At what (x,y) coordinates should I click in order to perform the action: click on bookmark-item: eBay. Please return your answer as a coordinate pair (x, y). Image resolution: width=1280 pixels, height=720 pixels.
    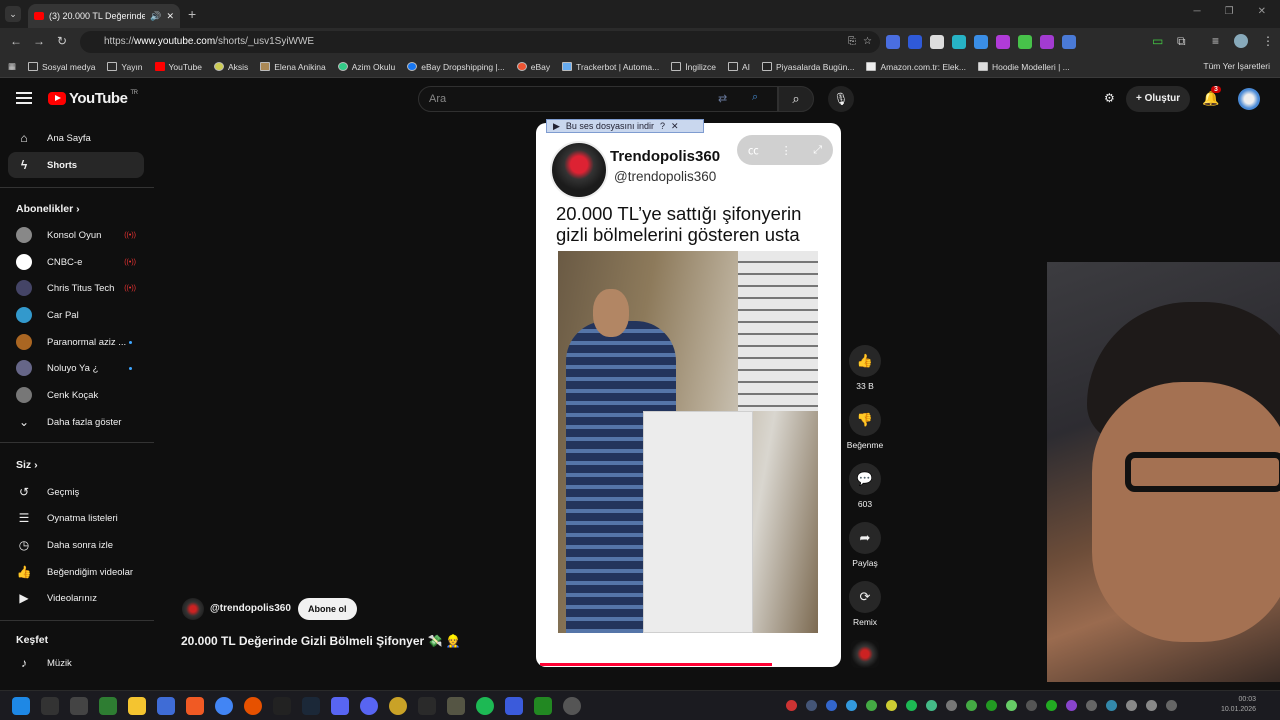
    Looking at the image, I should click on (533, 67).